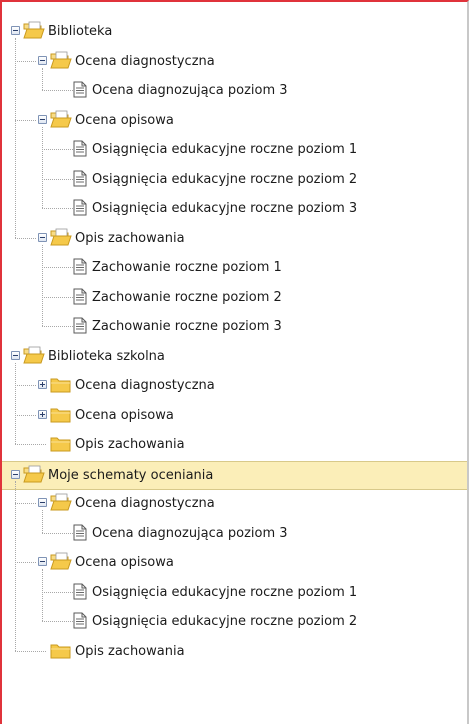  Describe the element at coordinates (234, 475) in the screenshot. I see `tree-folder-node: Moje schematy oceniania` at that location.